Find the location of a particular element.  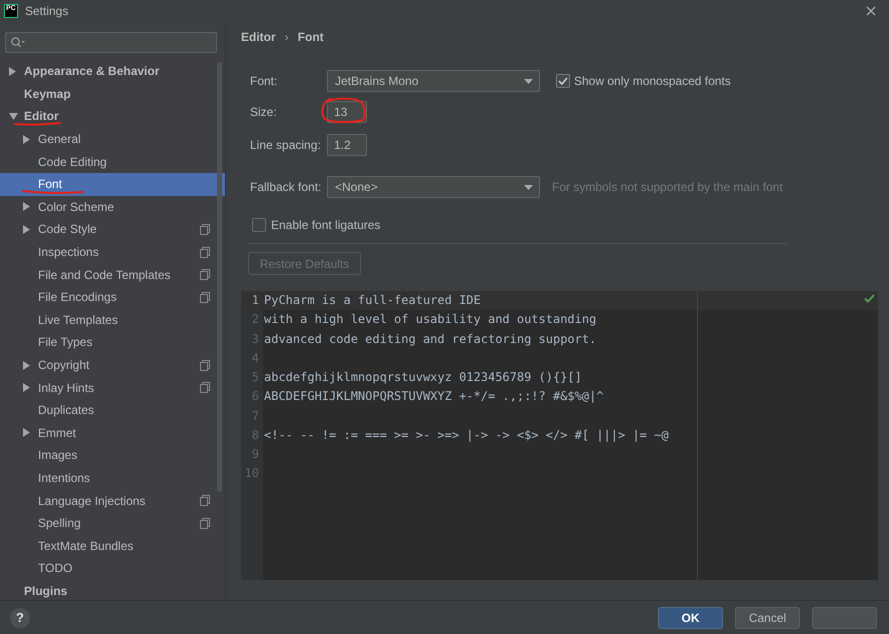

help-button: ? is located at coordinates (20, 618).